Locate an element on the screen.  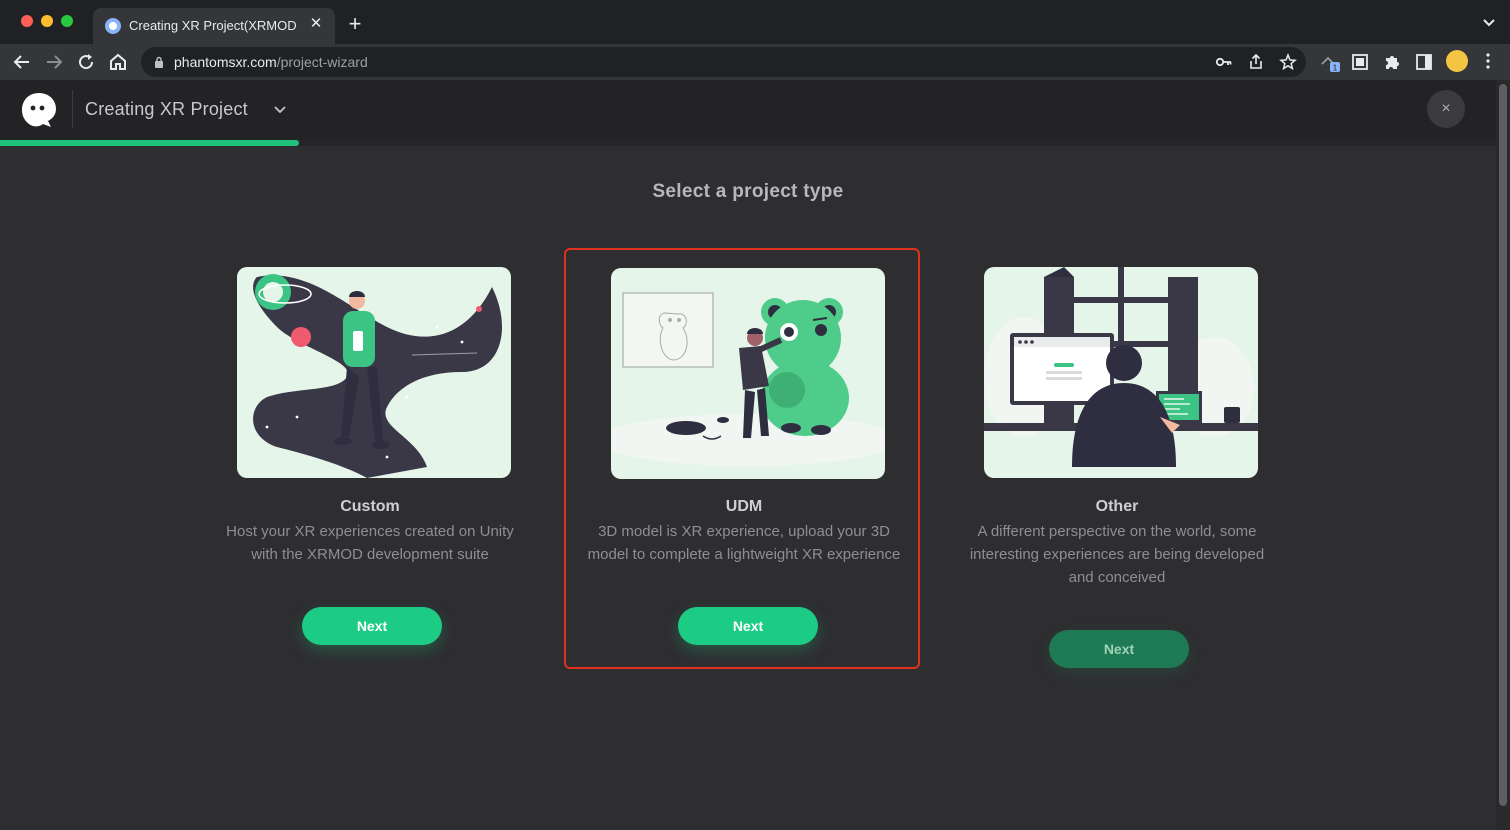
custom-illustration is located at coordinates (374, 372).